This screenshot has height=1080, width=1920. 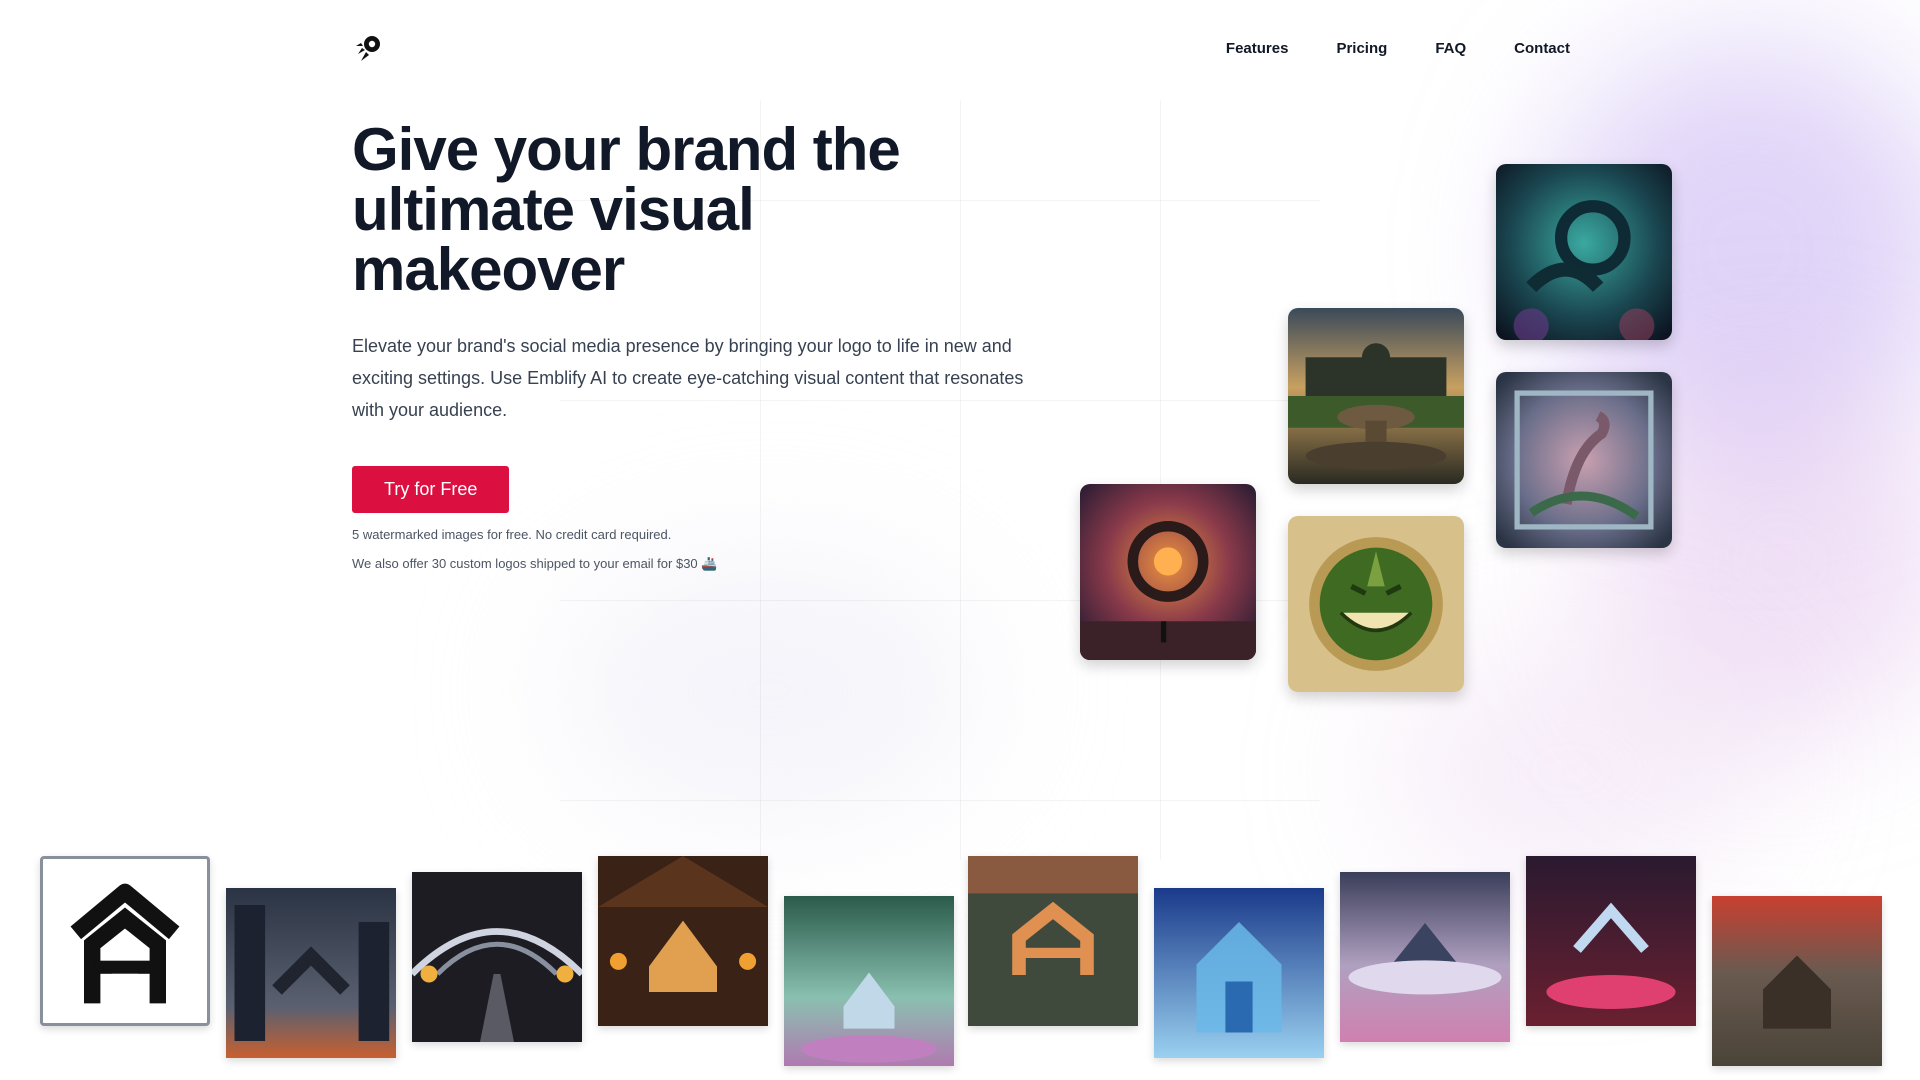 I want to click on try-for-free-button: Try for Free, so click(x=431, y=489).